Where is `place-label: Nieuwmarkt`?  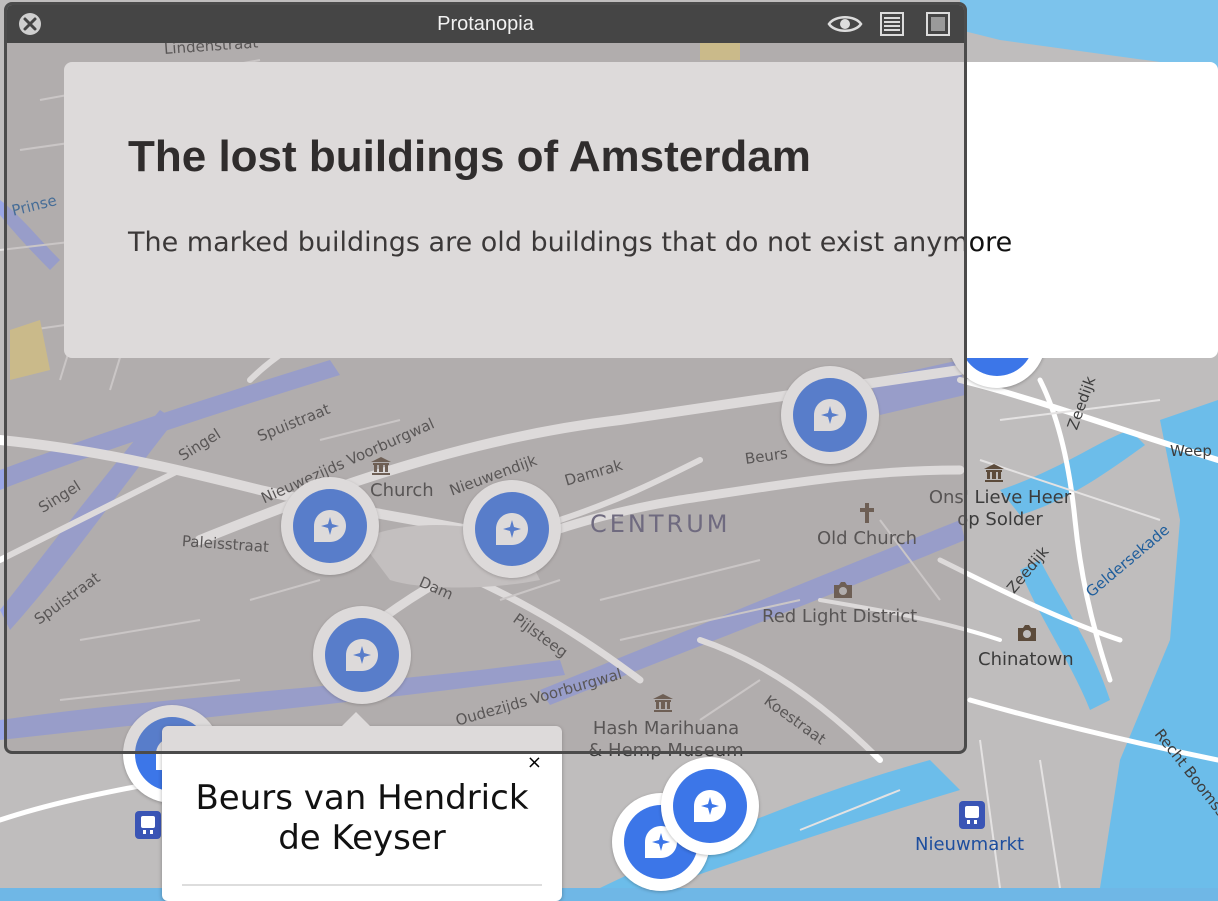
place-label: Nieuwmarkt is located at coordinates (970, 844).